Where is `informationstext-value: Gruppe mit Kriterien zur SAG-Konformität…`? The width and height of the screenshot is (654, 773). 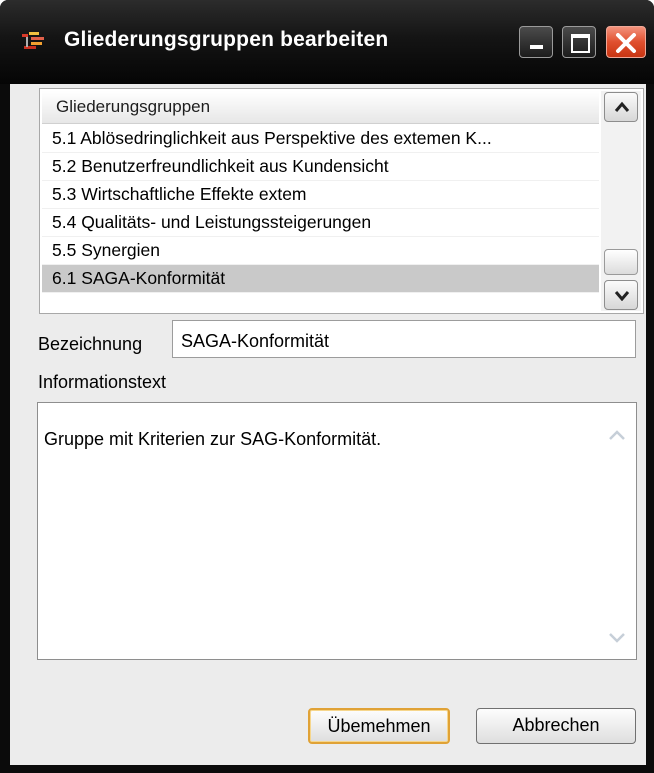 informationstext-value: Gruppe mit Kriterien zur SAG-Konformität… is located at coordinates (213, 439).